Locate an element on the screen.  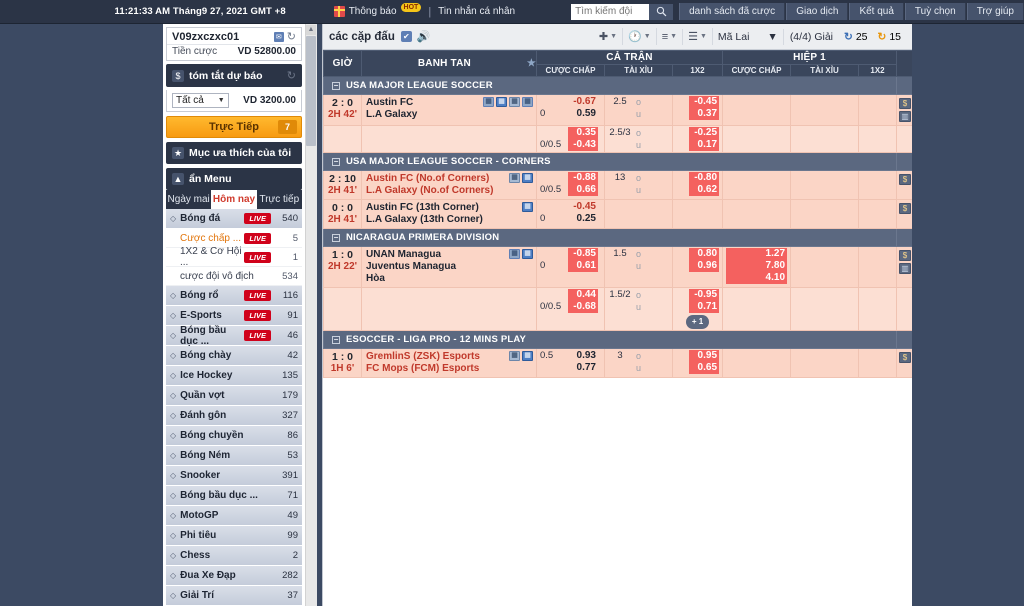
sidebar-sport-item: ◇ Bóng đá LIVE 540 is located at coordinates (234, 219).